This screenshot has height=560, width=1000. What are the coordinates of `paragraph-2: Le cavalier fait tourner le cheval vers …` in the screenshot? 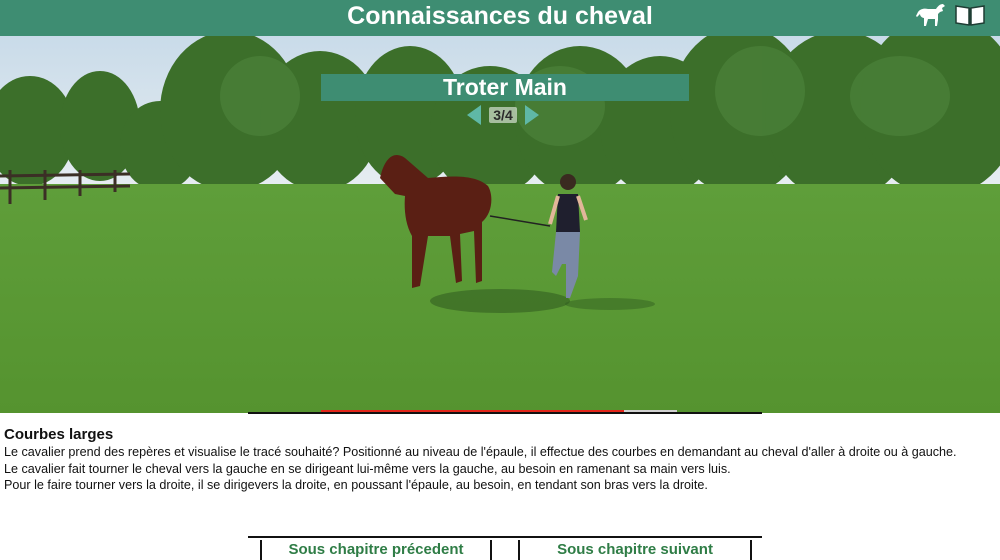 It's located at (367, 468).